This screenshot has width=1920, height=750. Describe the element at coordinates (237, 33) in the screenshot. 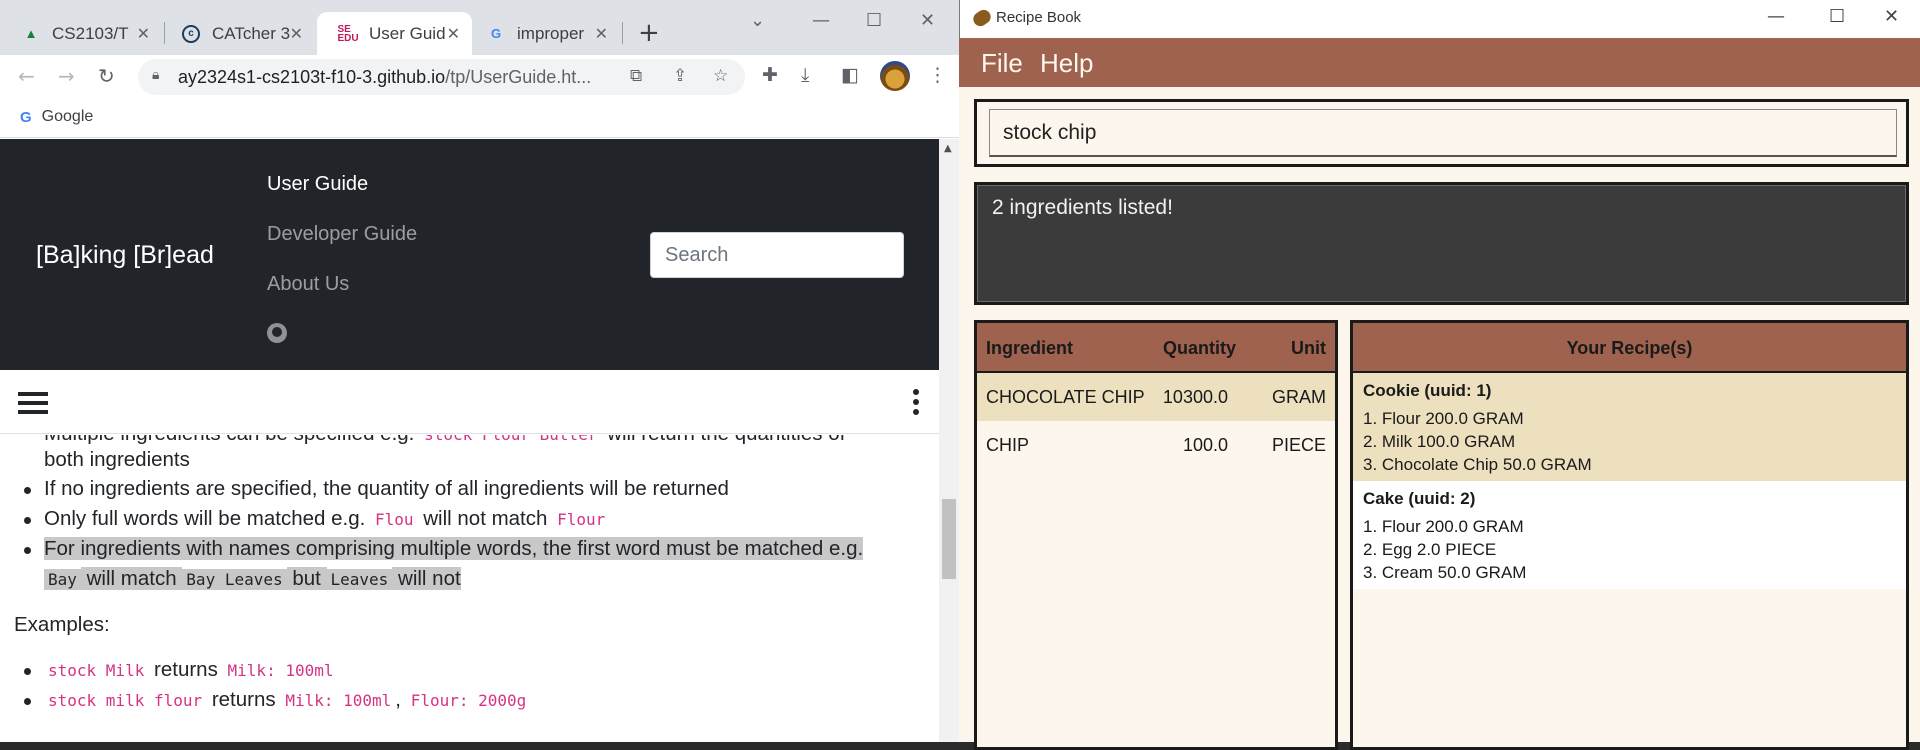

I see `tab-catcher: c CATcher 3 ✕` at that location.